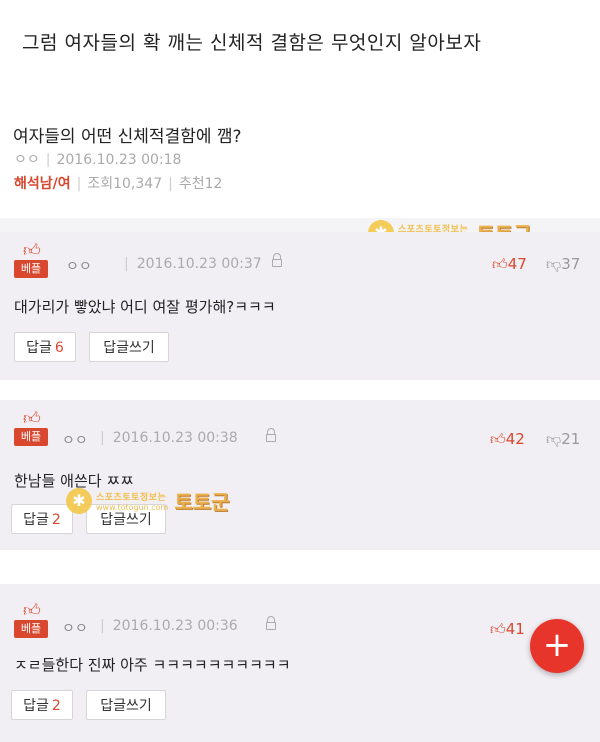 Image resolution: width=600 pixels, height=742 pixels. What do you see at coordinates (193, 264) in the screenshot?
I see `comment-date: | 2016.10.23 00:37` at bounding box center [193, 264].